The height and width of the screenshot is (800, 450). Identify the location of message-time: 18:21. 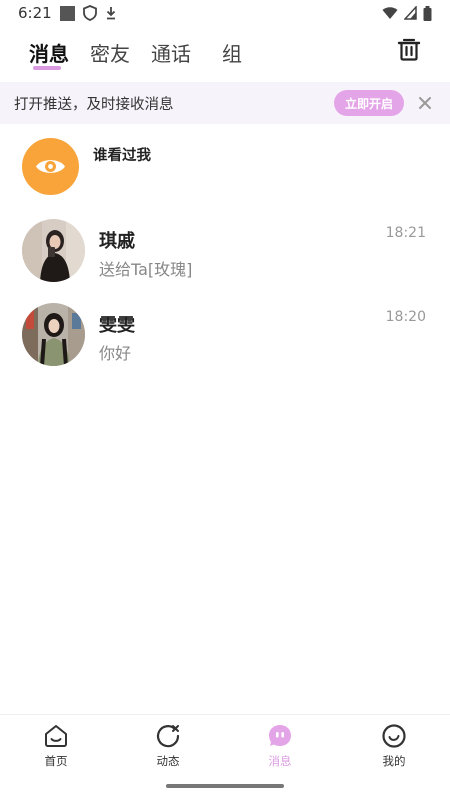
(405, 233).